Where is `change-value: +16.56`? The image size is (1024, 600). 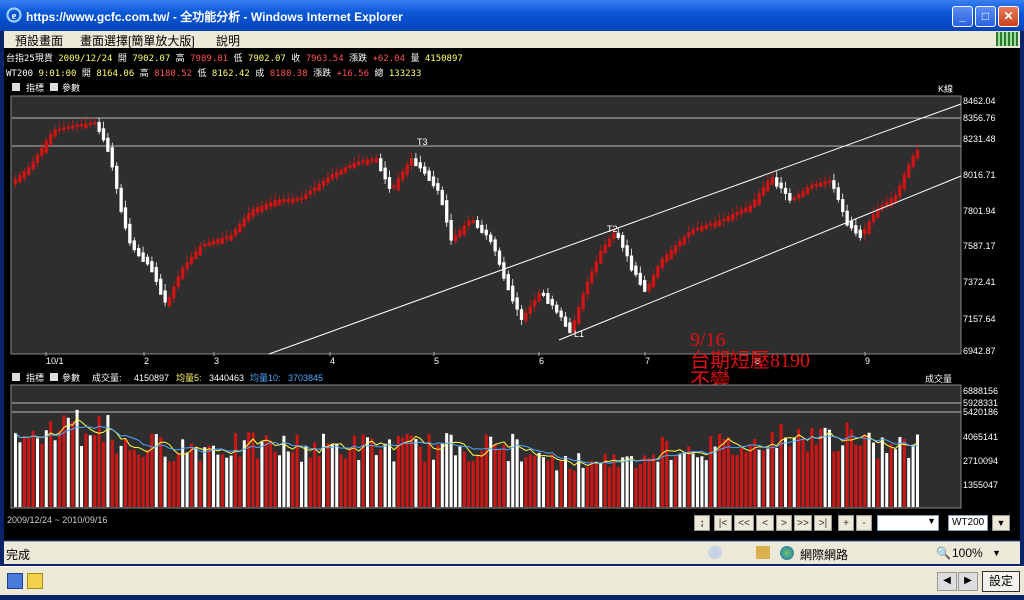 change-value: +16.56 is located at coordinates (353, 74).